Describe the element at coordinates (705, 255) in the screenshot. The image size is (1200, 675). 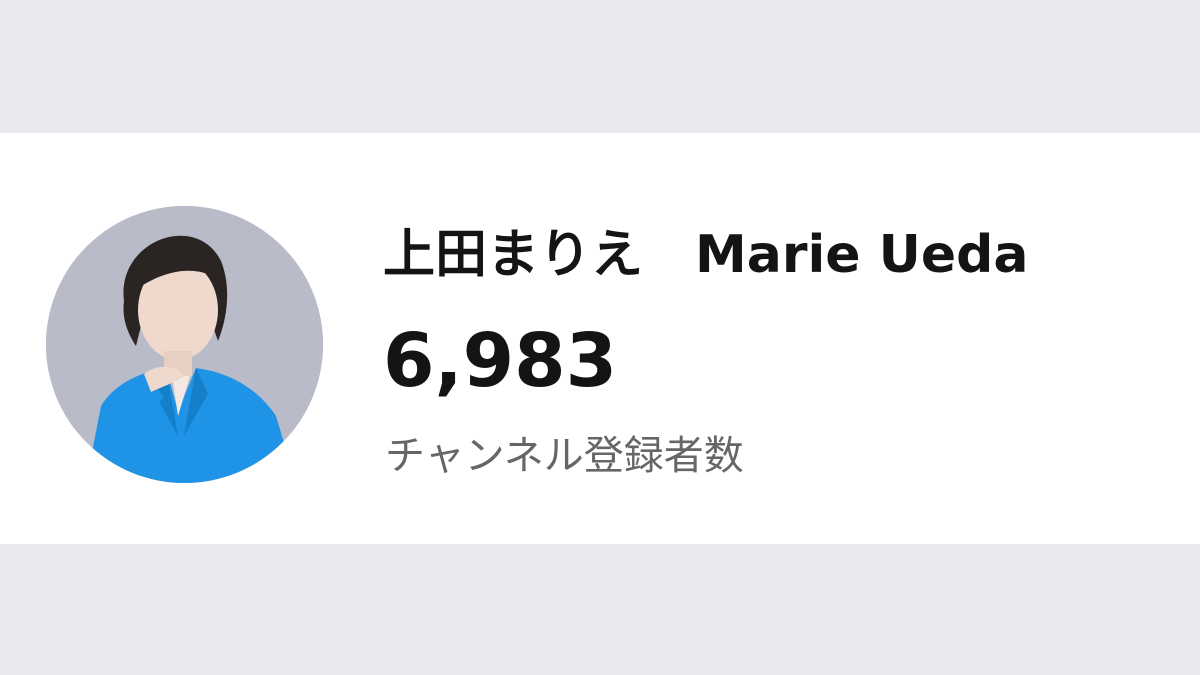
I see `channel-name: 上田まりえ Marie Ueda` at that location.